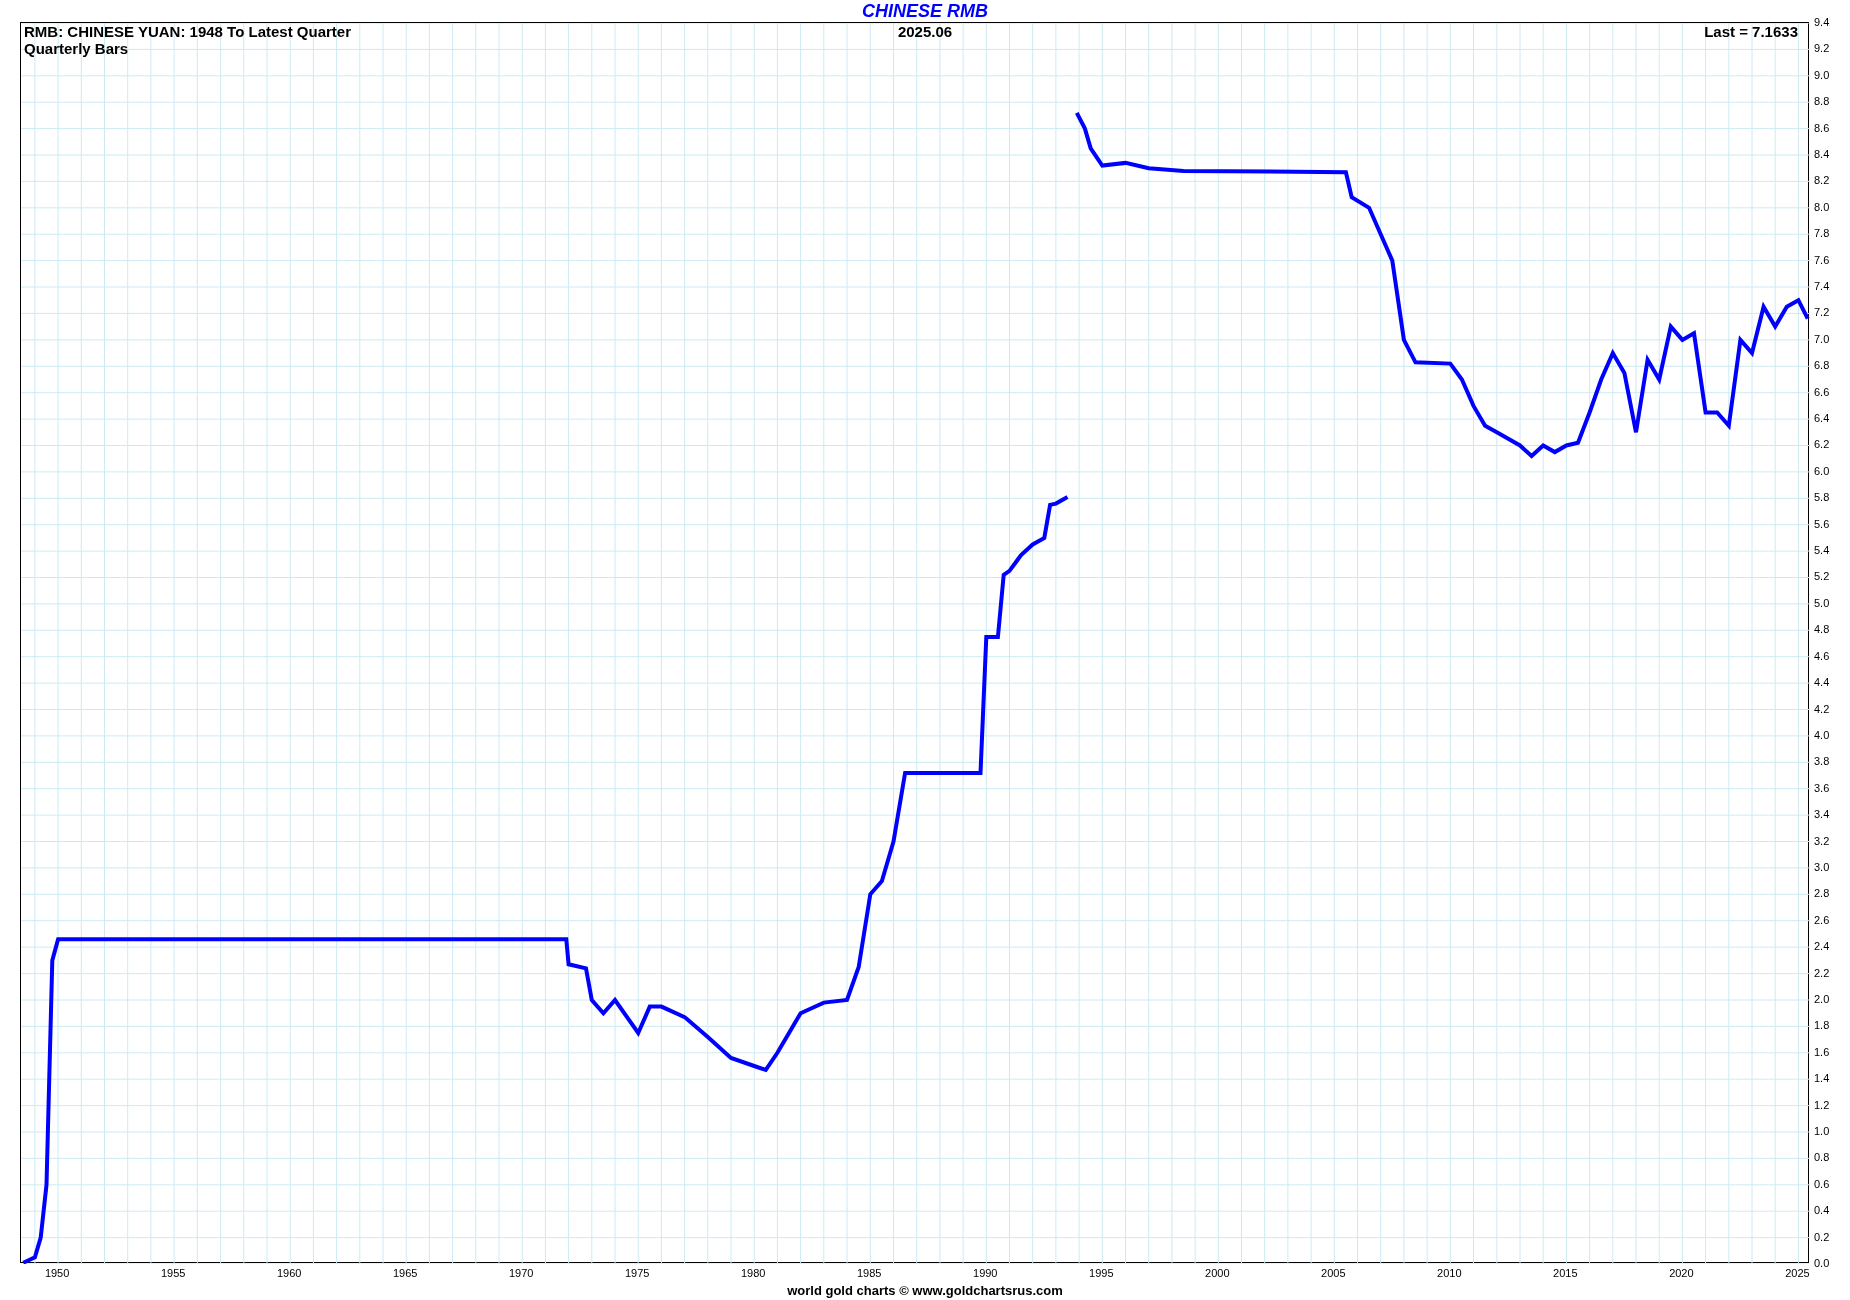 This screenshot has width=1850, height=1300. Describe the element at coordinates (1822, 127) in the screenshot. I see `y-axis-label: 8.6` at that location.